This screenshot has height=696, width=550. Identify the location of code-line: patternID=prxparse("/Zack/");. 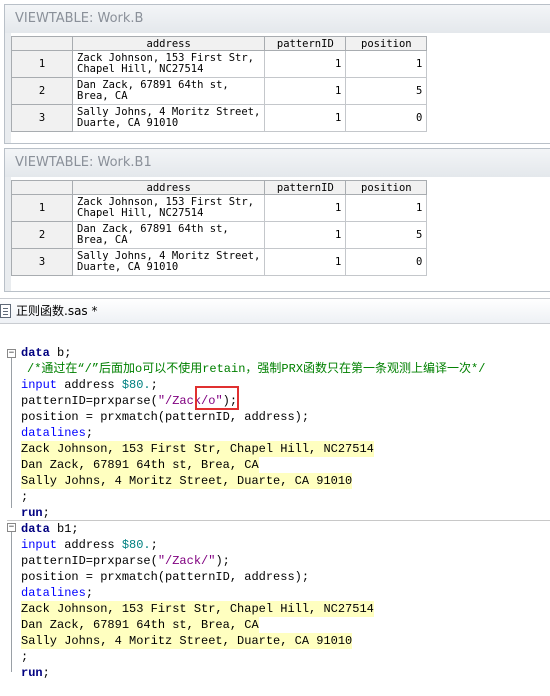
(125, 561).